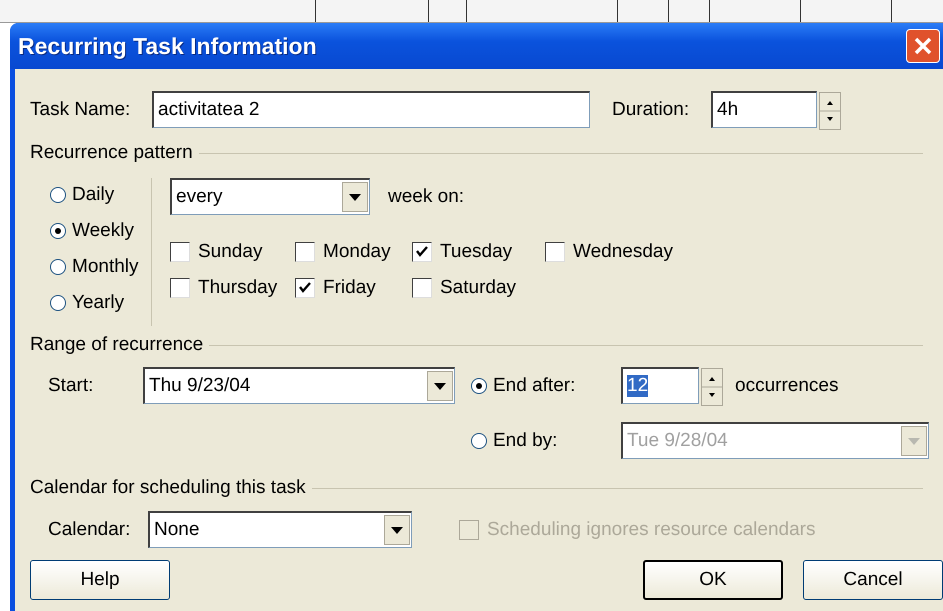 The width and height of the screenshot is (943, 611). I want to click on checkbox-label: Monday, so click(357, 252).